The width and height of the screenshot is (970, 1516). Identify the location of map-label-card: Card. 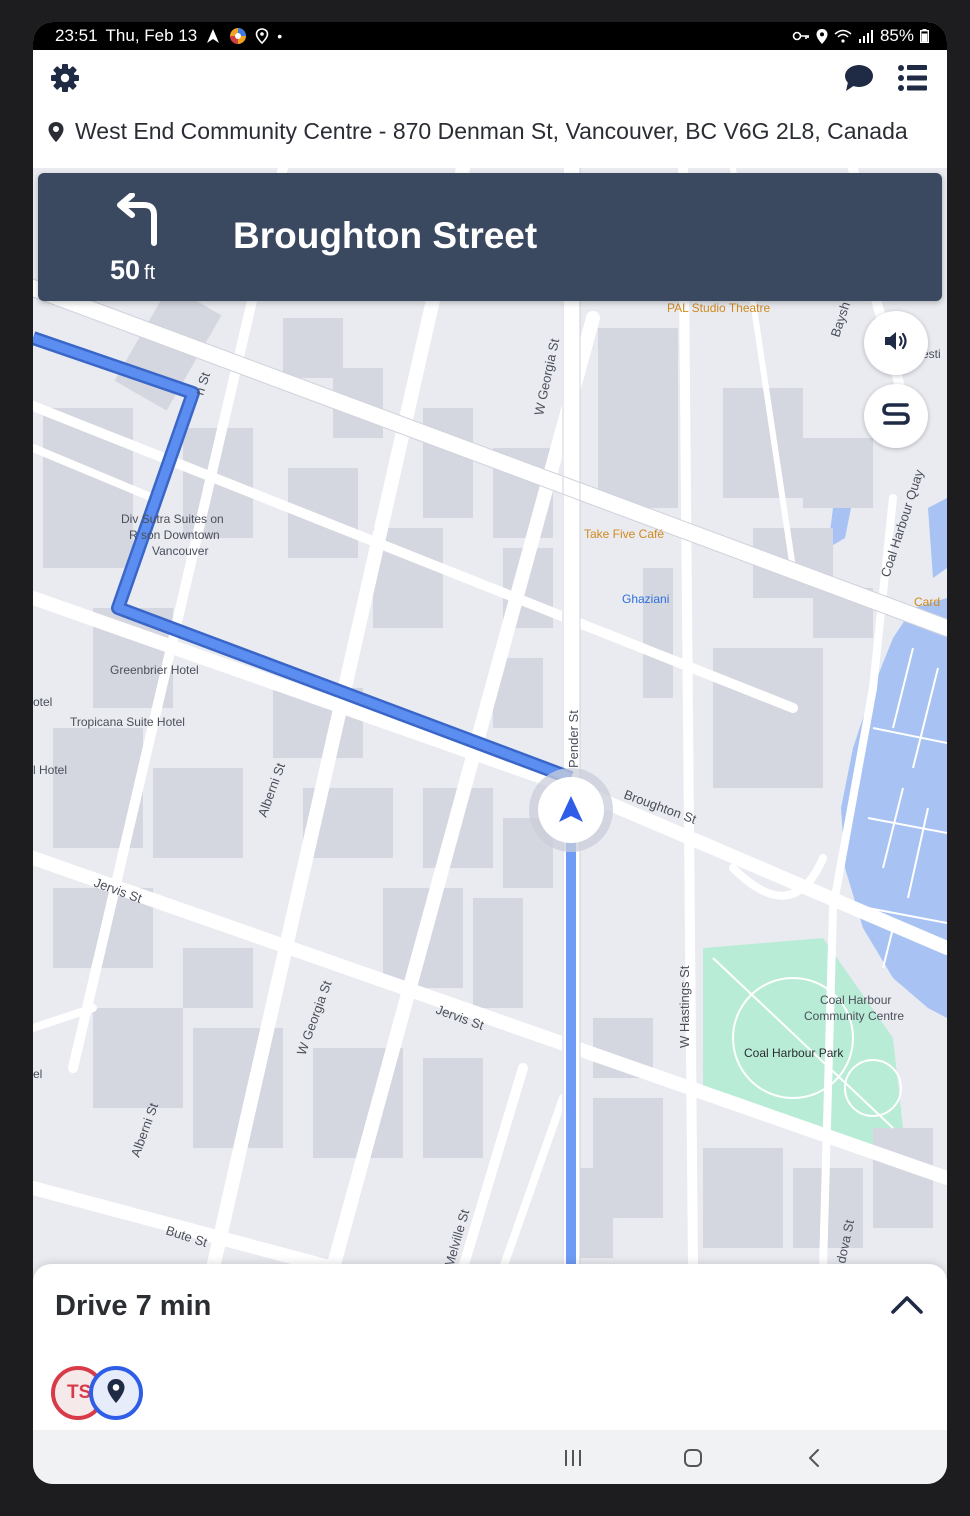
(927, 602).